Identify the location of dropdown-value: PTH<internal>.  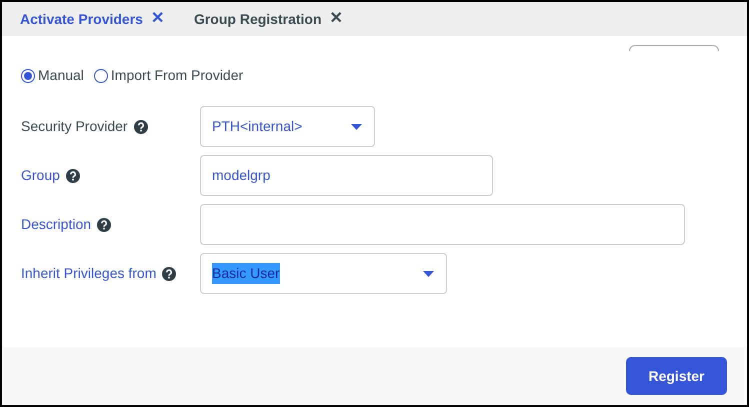
(257, 126).